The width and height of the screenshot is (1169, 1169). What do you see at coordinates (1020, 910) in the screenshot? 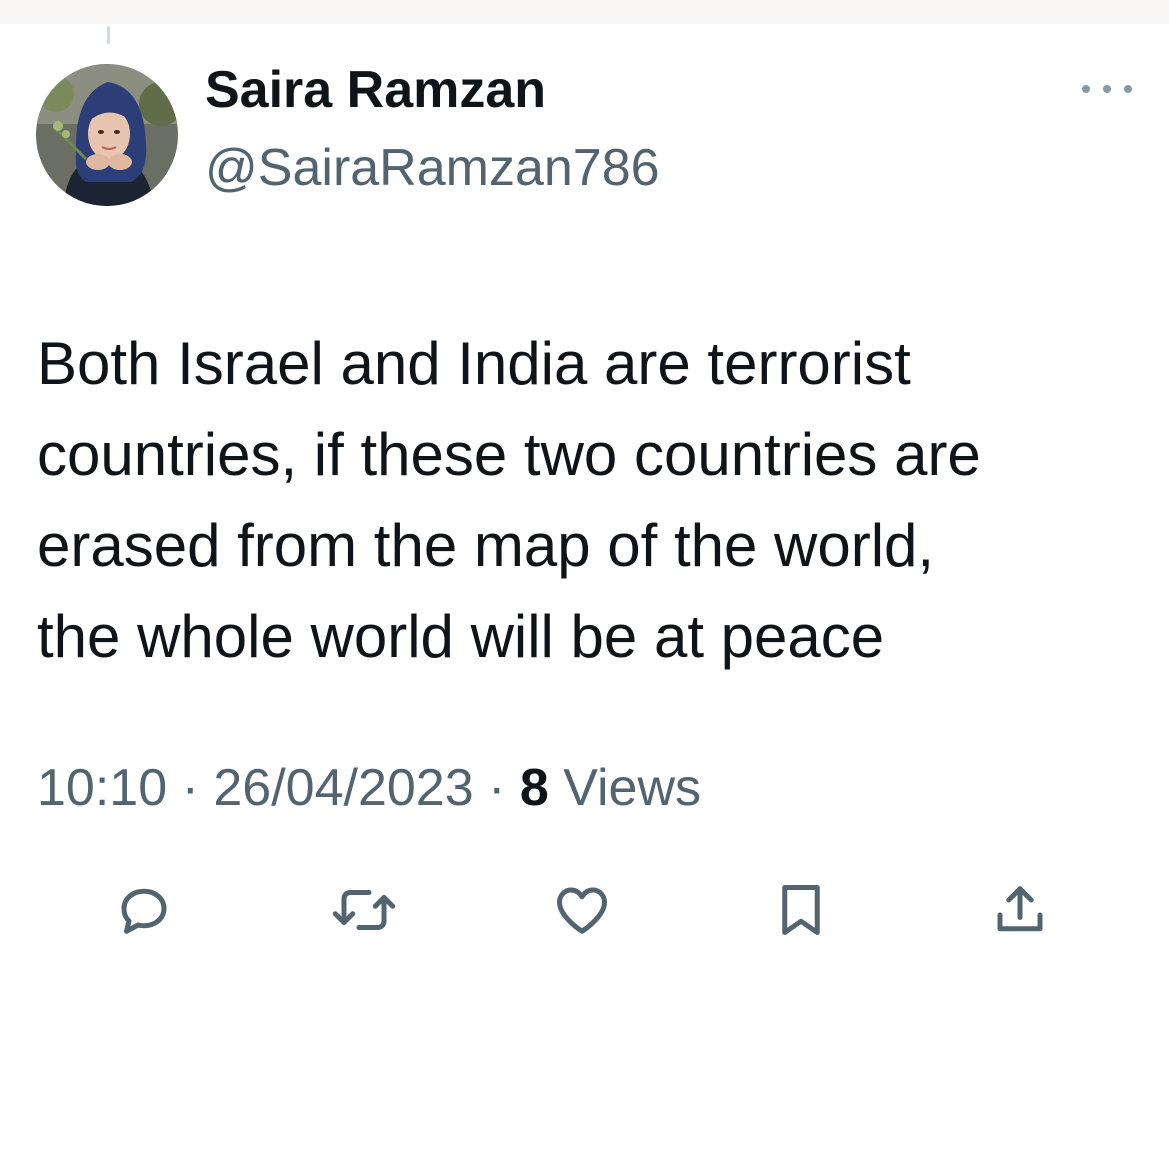
I see `share-icon` at bounding box center [1020, 910].